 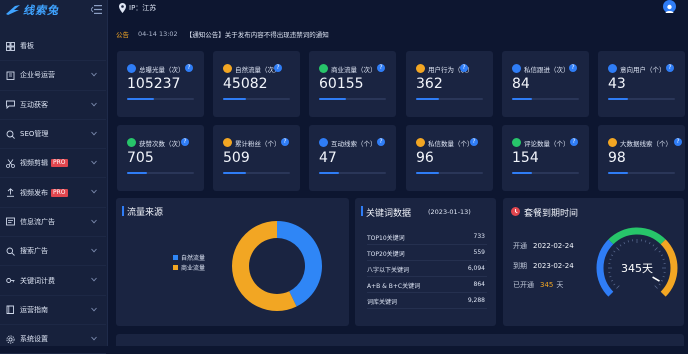 What do you see at coordinates (193, 267) in the screenshot?
I see `legend-label-commercial: 商业流量` at bounding box center [193, 267].